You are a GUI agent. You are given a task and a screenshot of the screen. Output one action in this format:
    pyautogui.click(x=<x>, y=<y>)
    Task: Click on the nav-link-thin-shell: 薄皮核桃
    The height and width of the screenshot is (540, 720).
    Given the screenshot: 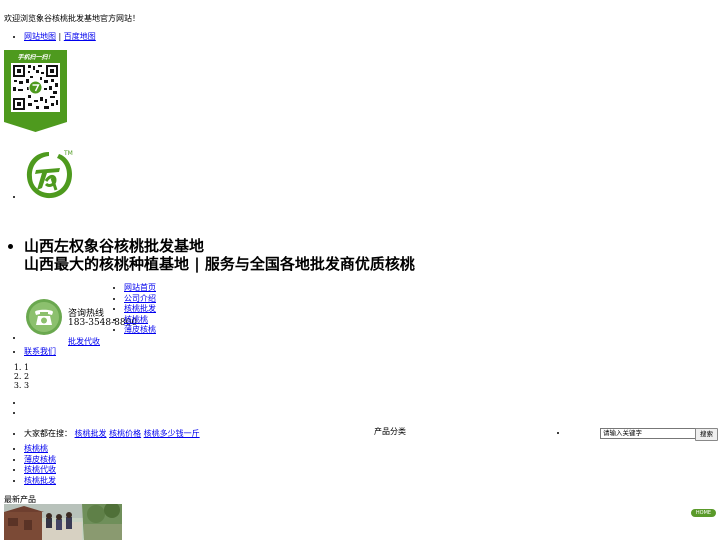 What is the action you would take?
    pyautogui.click(x=140, y=329)
    